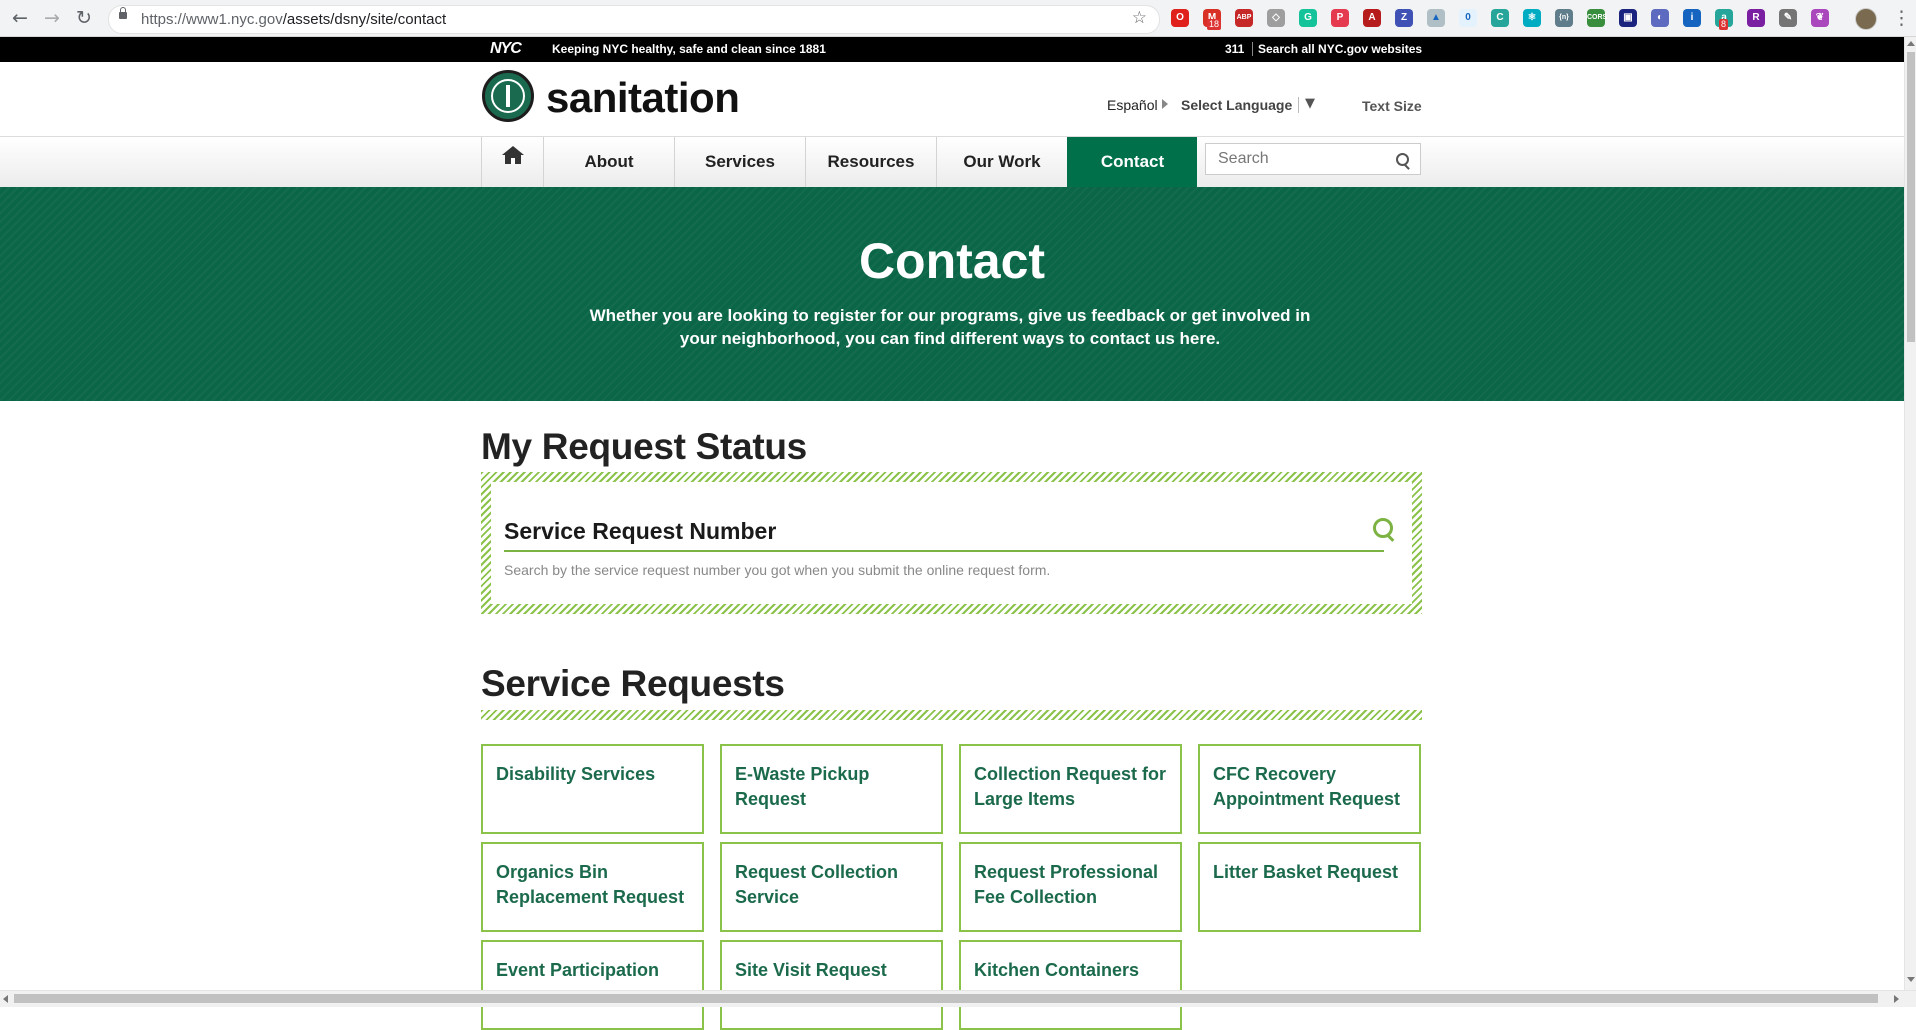  Describe the element at coordinates (1308, 18) in the screenshot. I see `grammarly-icon: G` at that location.